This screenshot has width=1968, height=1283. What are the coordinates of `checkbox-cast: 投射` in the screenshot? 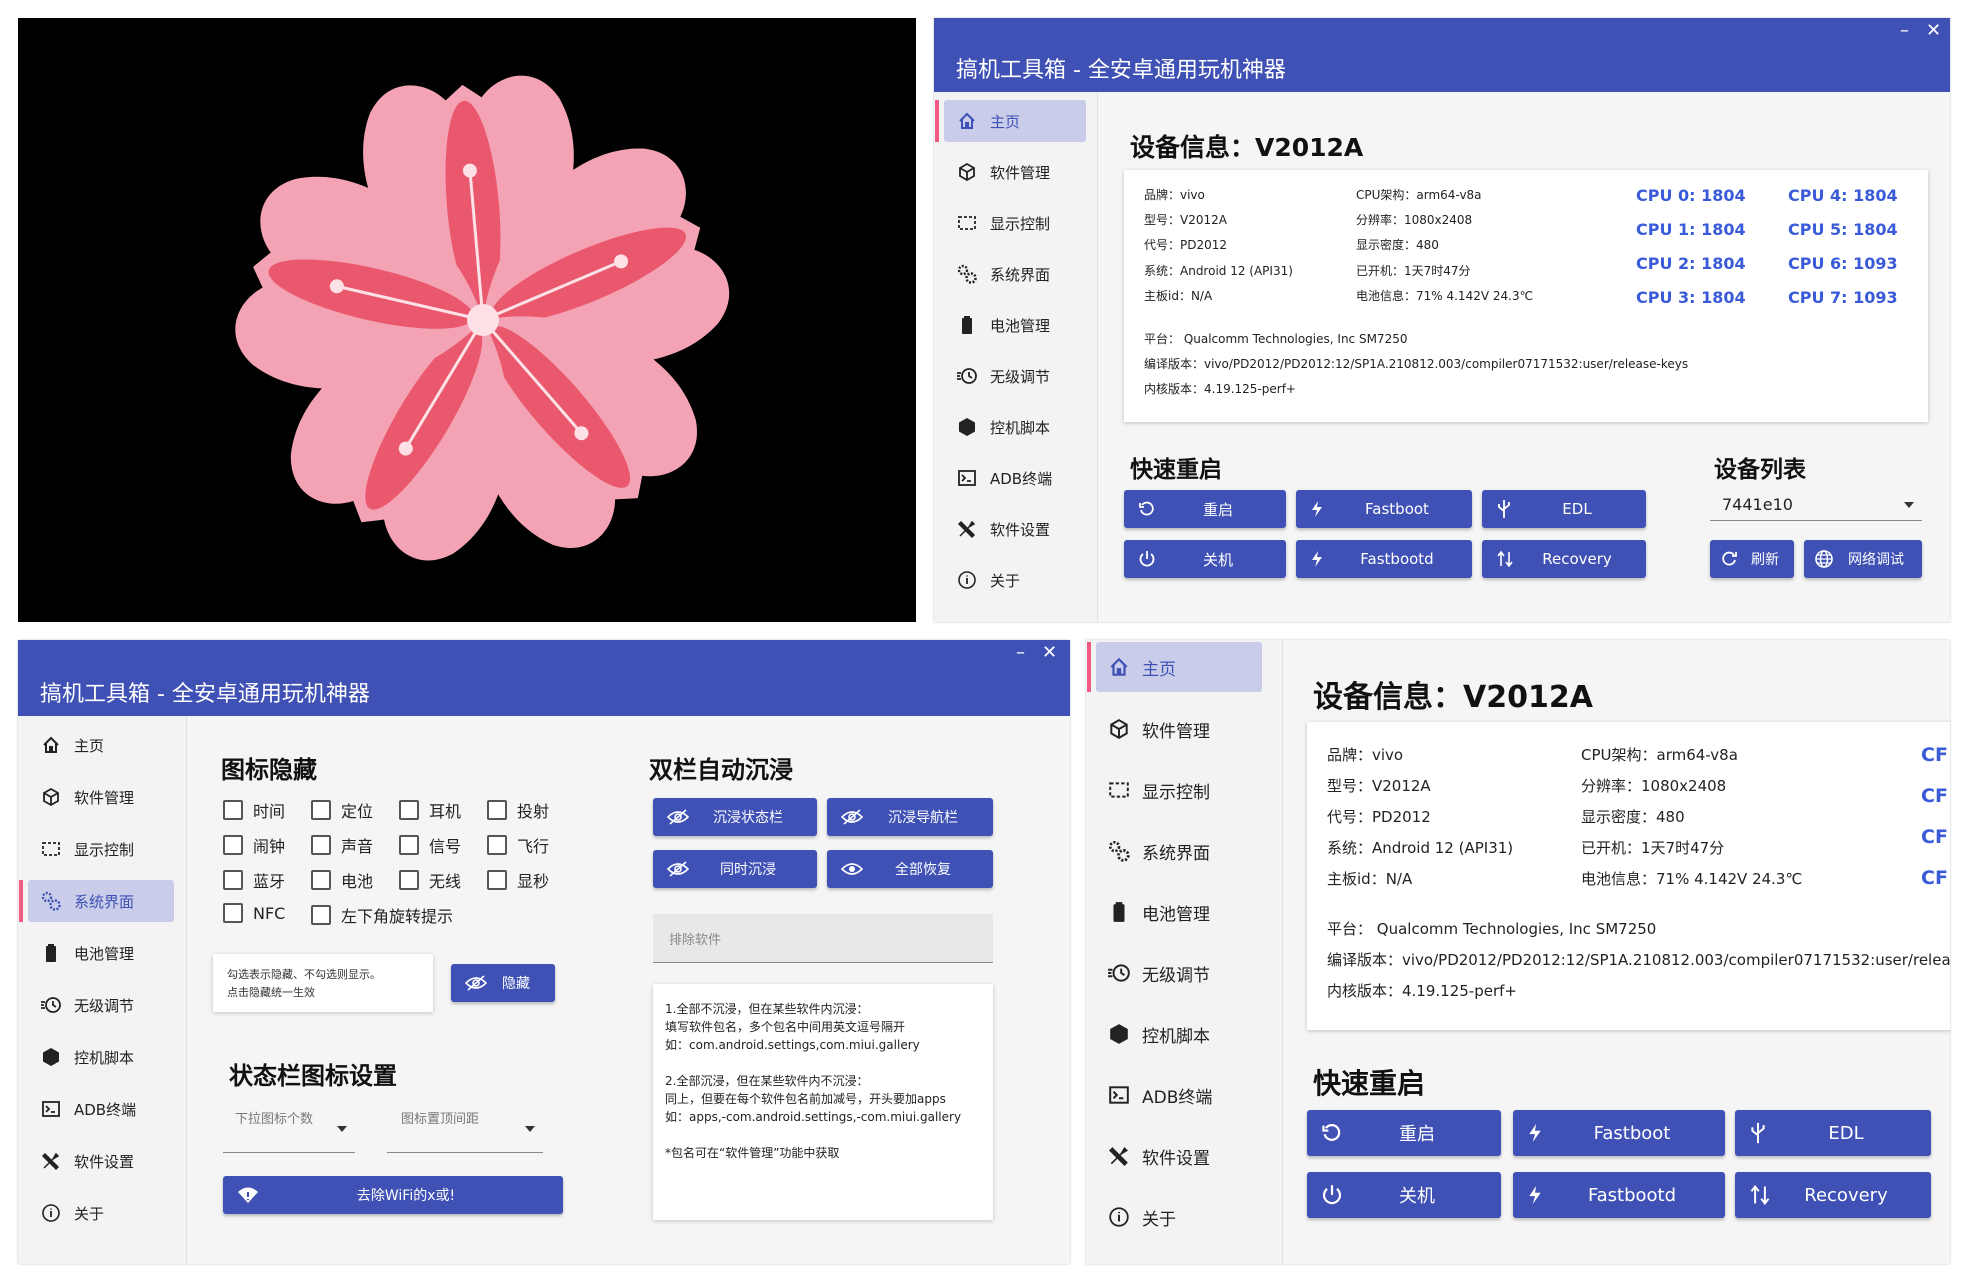 It's located at (518, 810).